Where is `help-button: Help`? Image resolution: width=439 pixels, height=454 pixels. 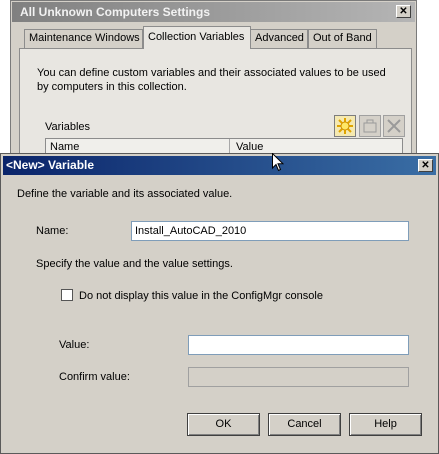
help-button: Help is located at coordinates (385, 424).